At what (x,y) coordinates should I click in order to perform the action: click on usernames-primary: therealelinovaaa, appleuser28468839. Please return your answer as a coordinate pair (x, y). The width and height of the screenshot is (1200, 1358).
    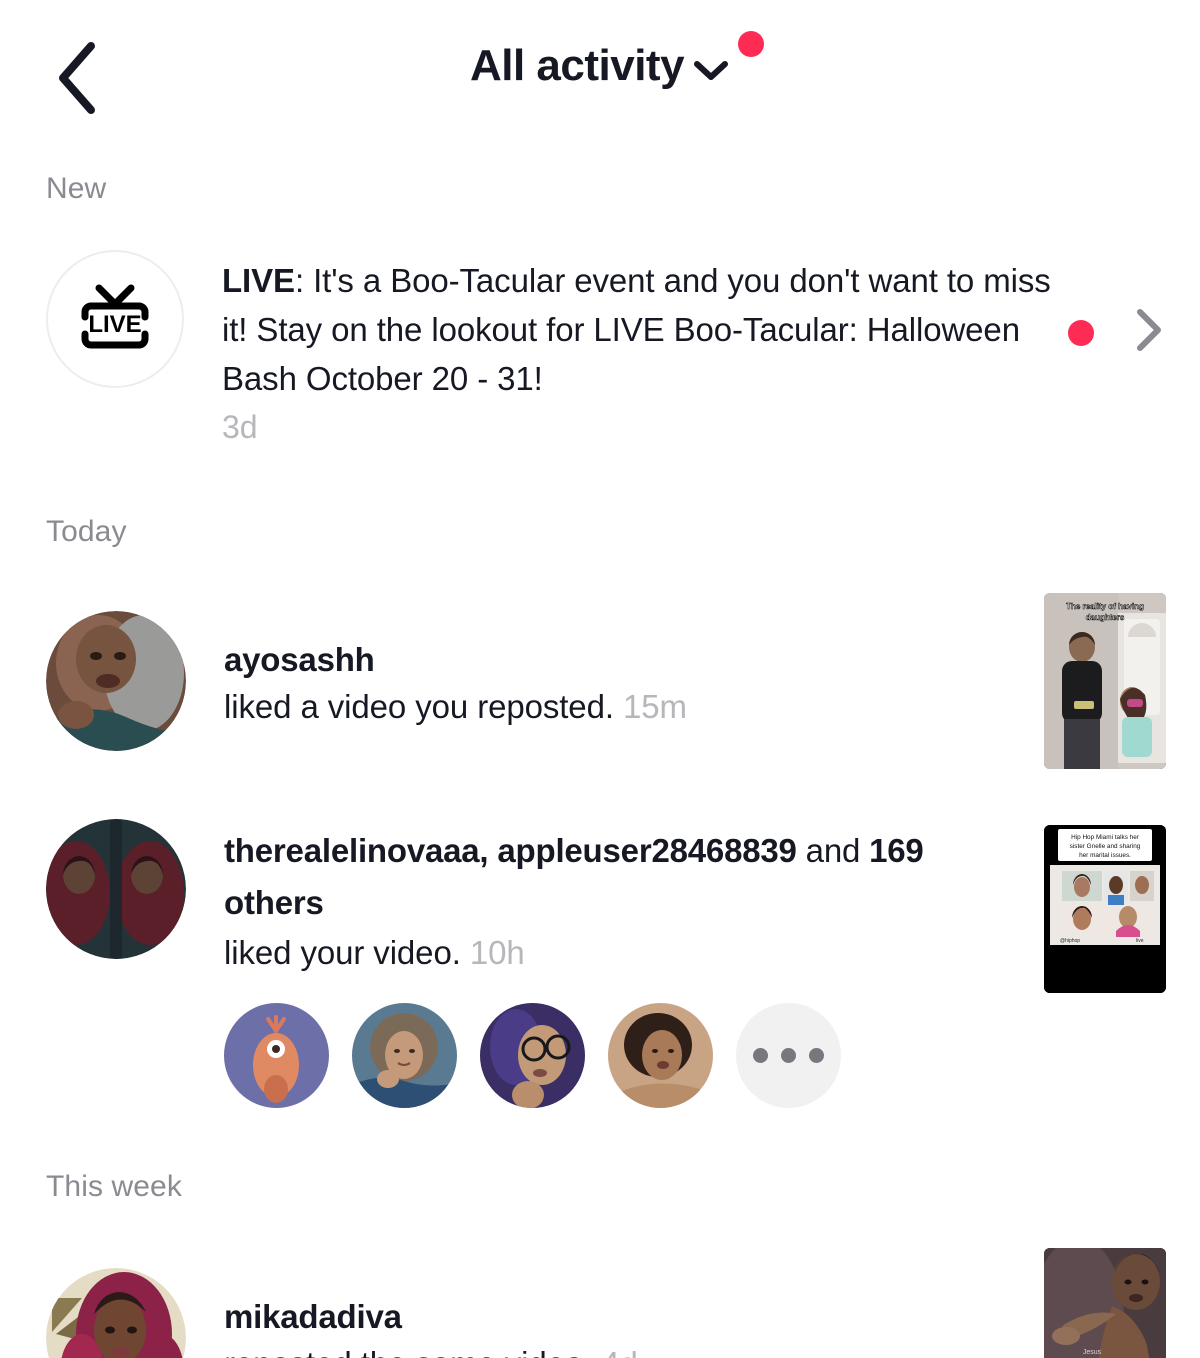
    Looking at the image, I should click on (510, 850).